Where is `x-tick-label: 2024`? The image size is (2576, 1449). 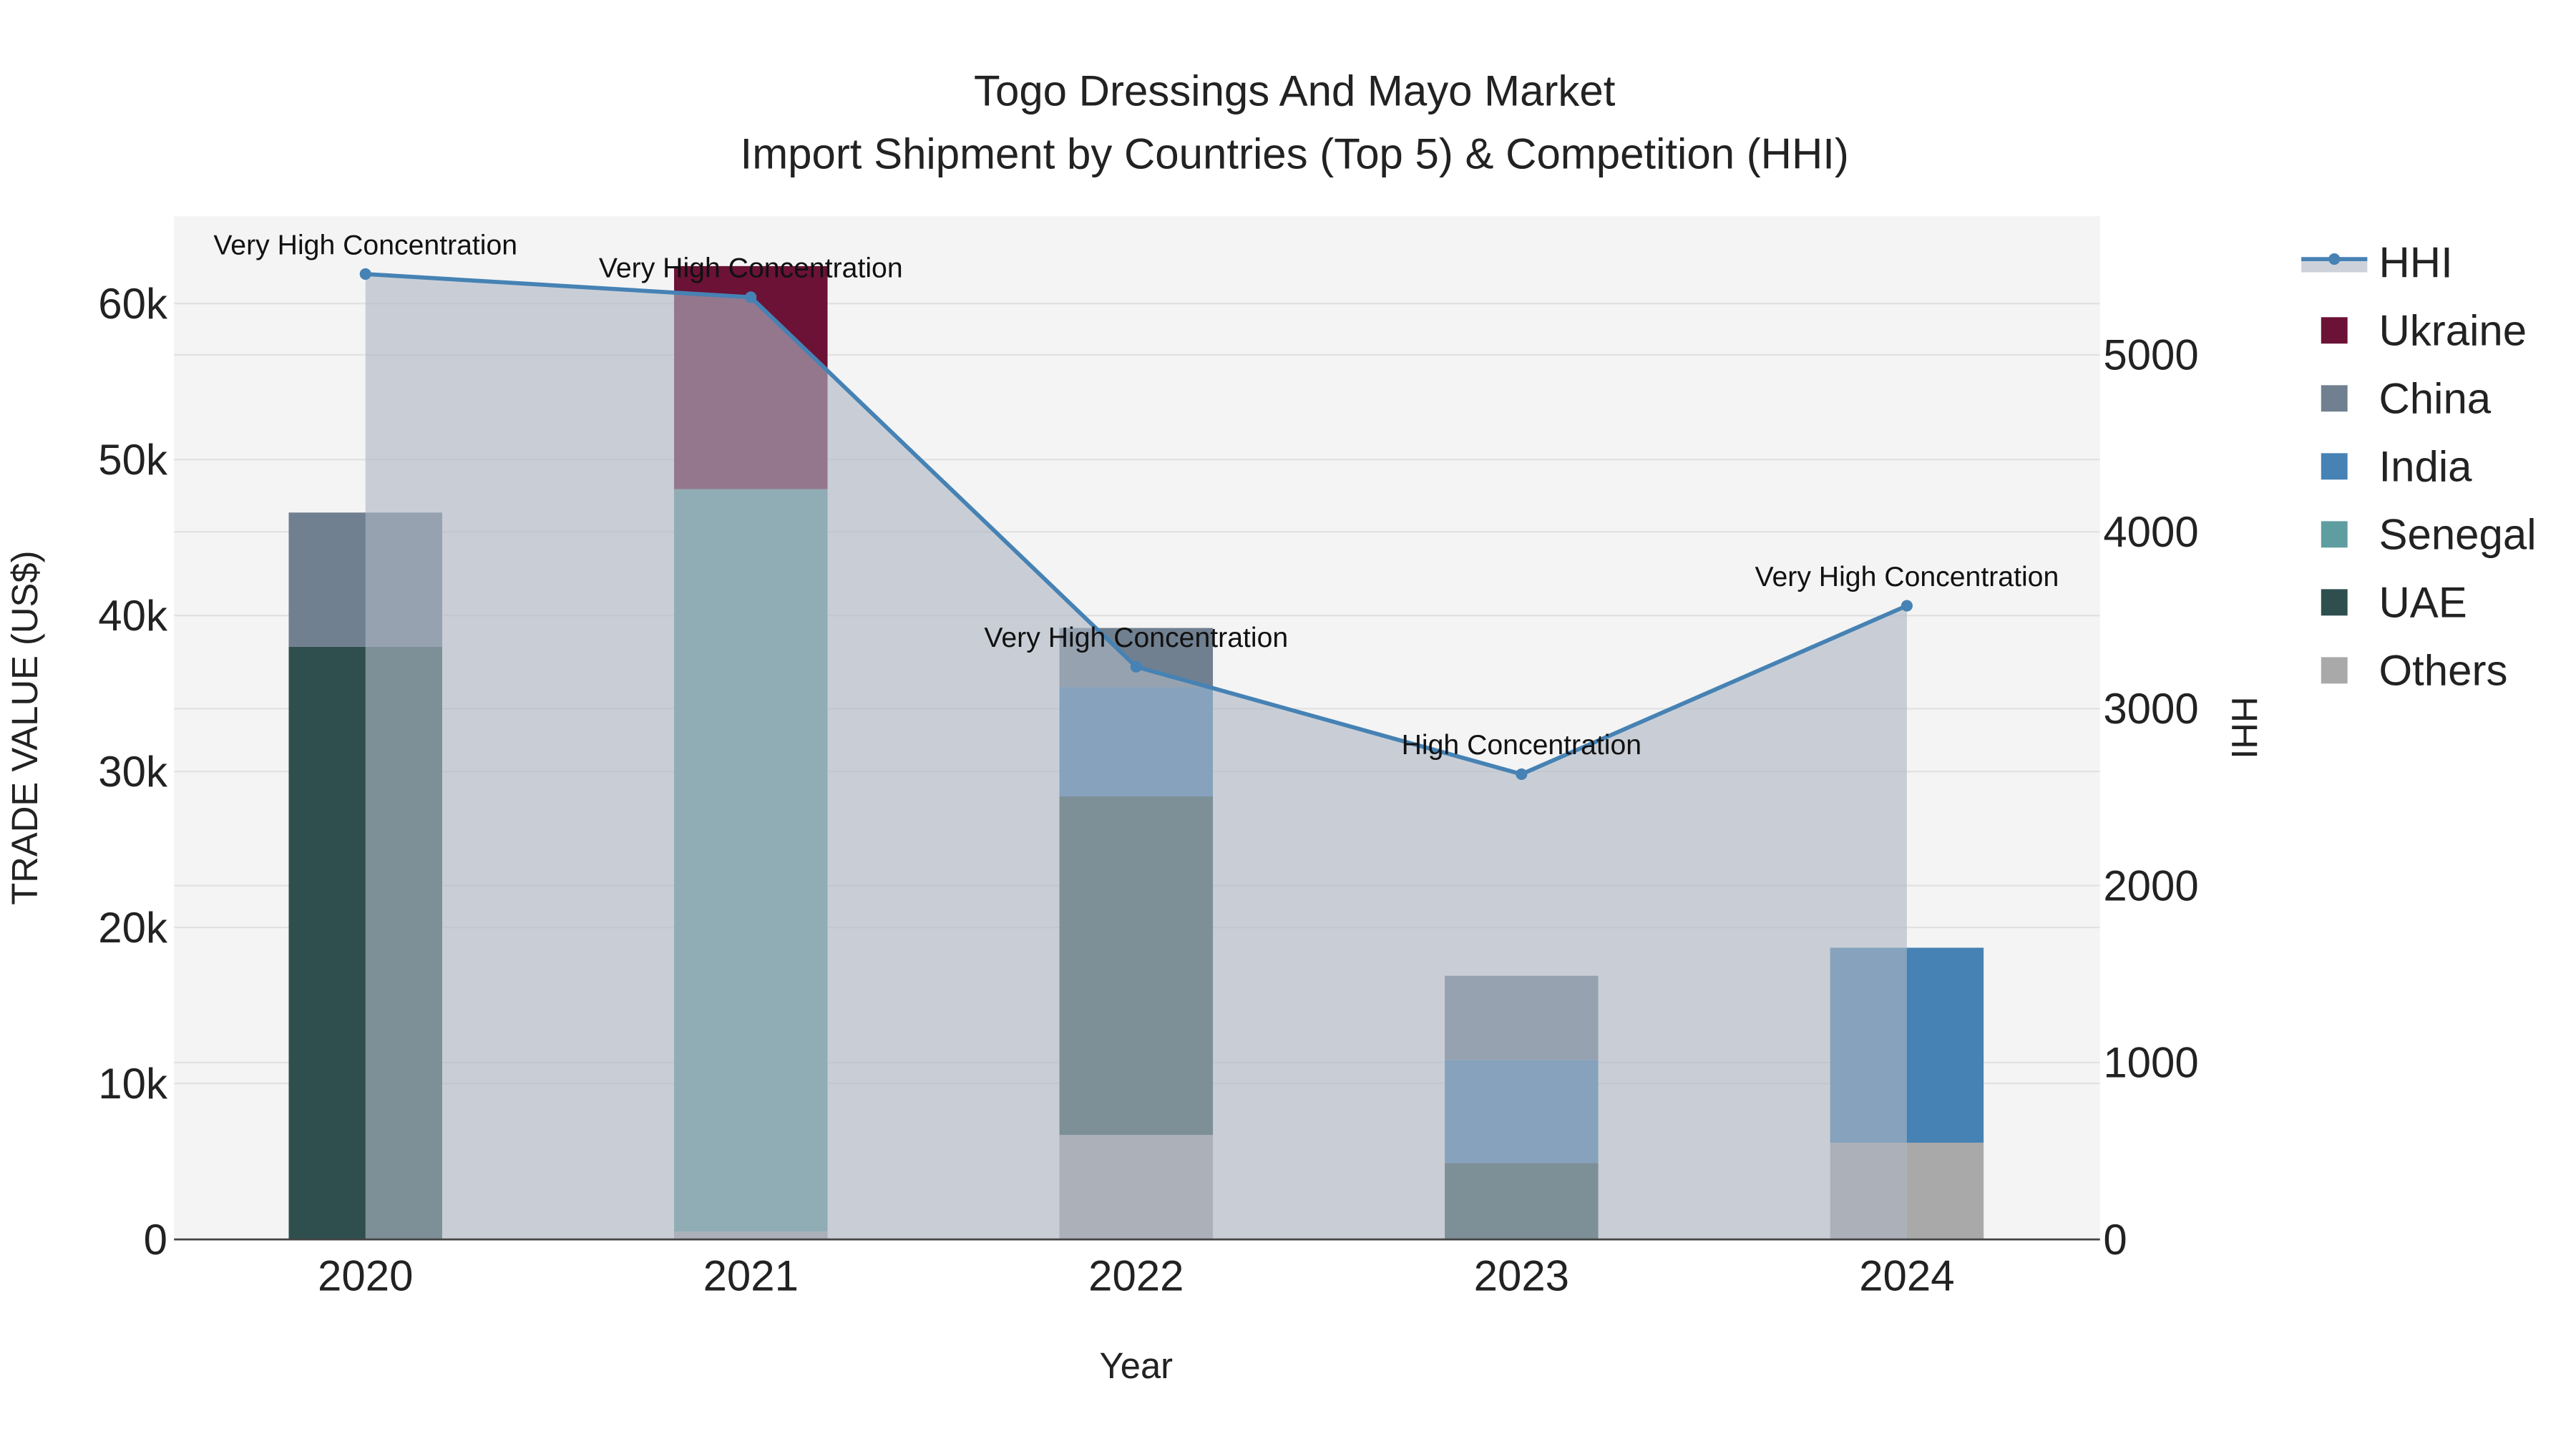 x-tick-label: 2024 is located at coordinates (1906, 1276).